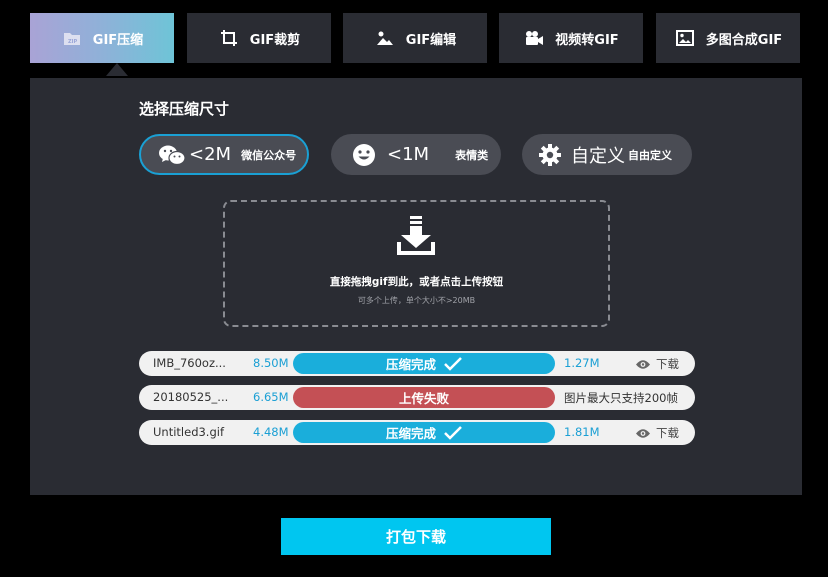 The width and height of the screenshot is (828, 577). I want to click on crop-icon, so click(229, 38).